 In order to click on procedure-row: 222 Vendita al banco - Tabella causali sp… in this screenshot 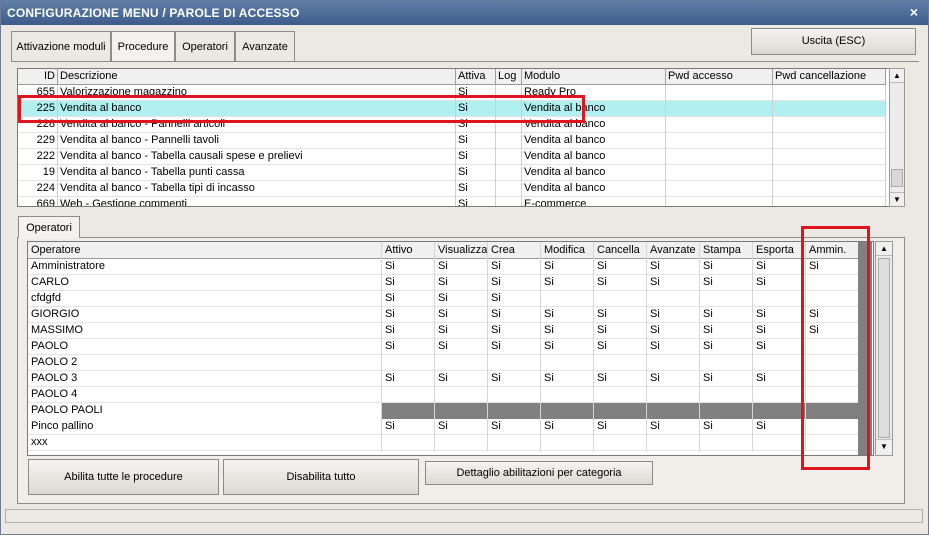, I will do `click(452, 157)`.